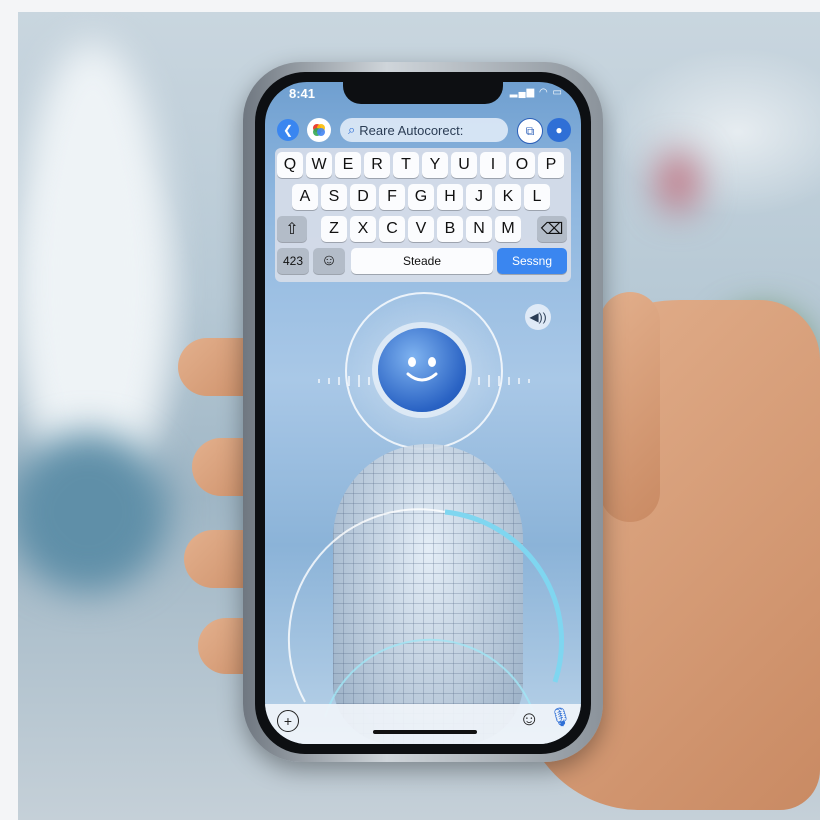  Describe the element at coordinates (435, 165) in the screenshot. I see `key-y: Y` at that location.